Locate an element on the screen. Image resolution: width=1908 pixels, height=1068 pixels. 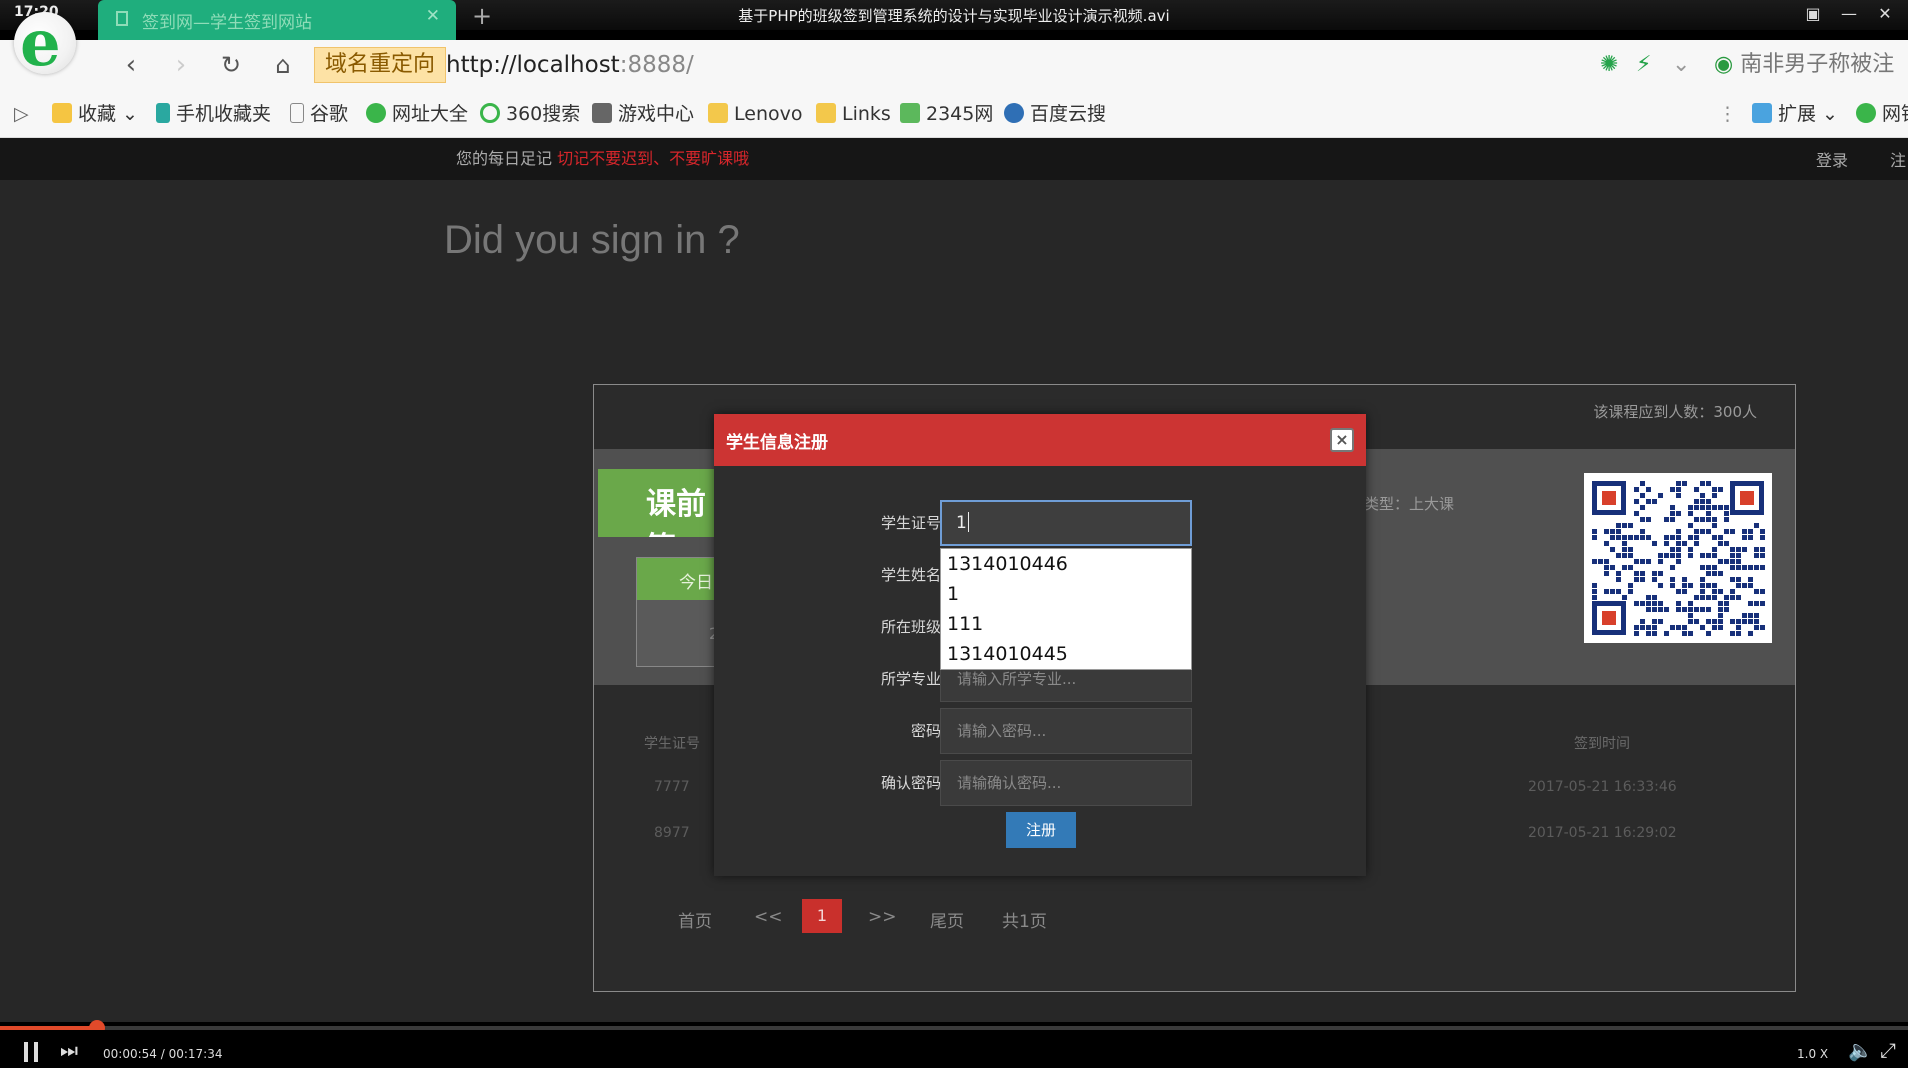
url-host: http://localhost is located at coordinates (533, 65).